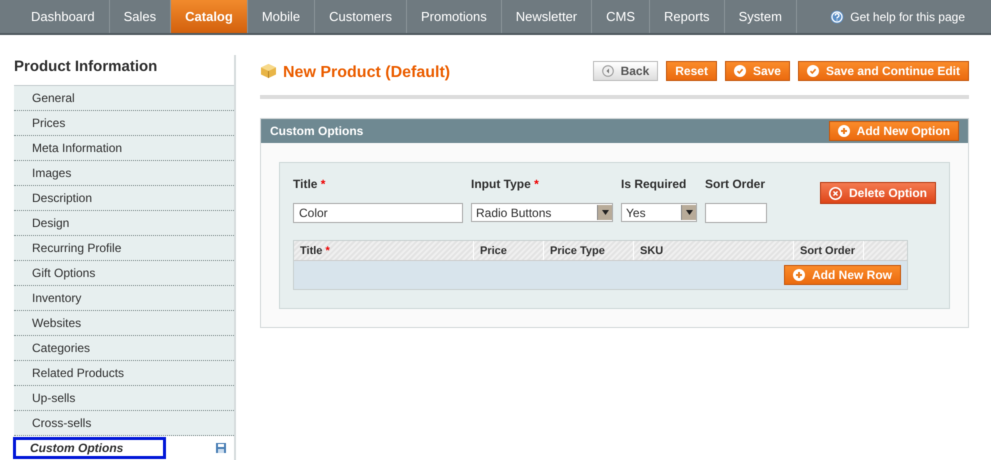 Image resolution: width=991 pixels, height=460 pixels. Describe the element at coordinates (268, 71) in the screenshot. I see `box-icon` at that location.